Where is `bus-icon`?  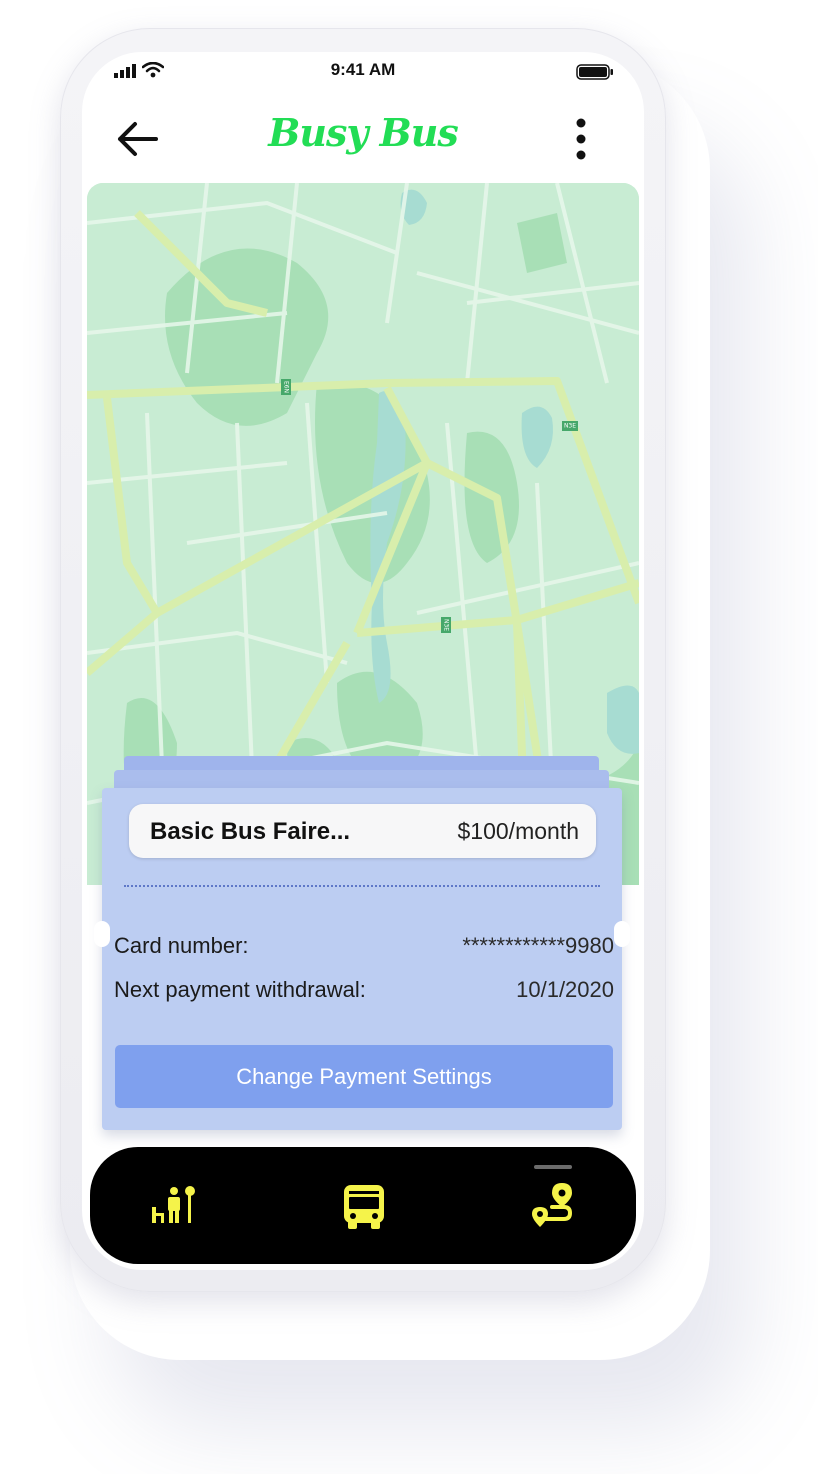
bus-icon is located at coordinates (364, 1207).